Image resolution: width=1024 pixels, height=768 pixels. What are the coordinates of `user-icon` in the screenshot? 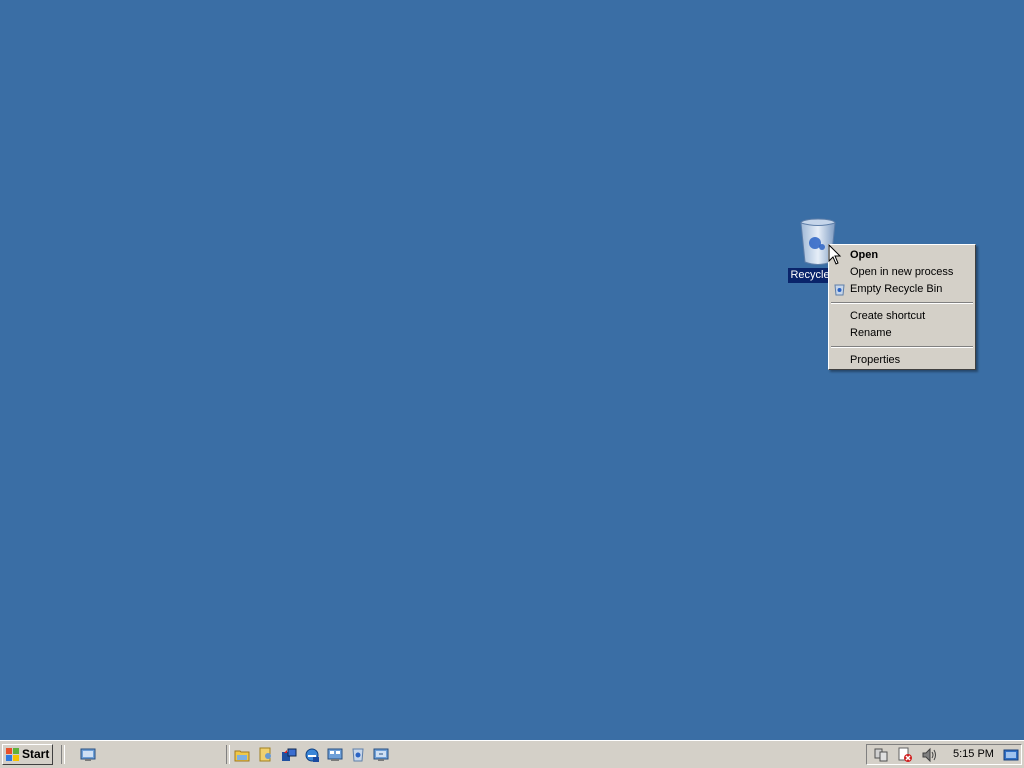 It's located at (266, 755).